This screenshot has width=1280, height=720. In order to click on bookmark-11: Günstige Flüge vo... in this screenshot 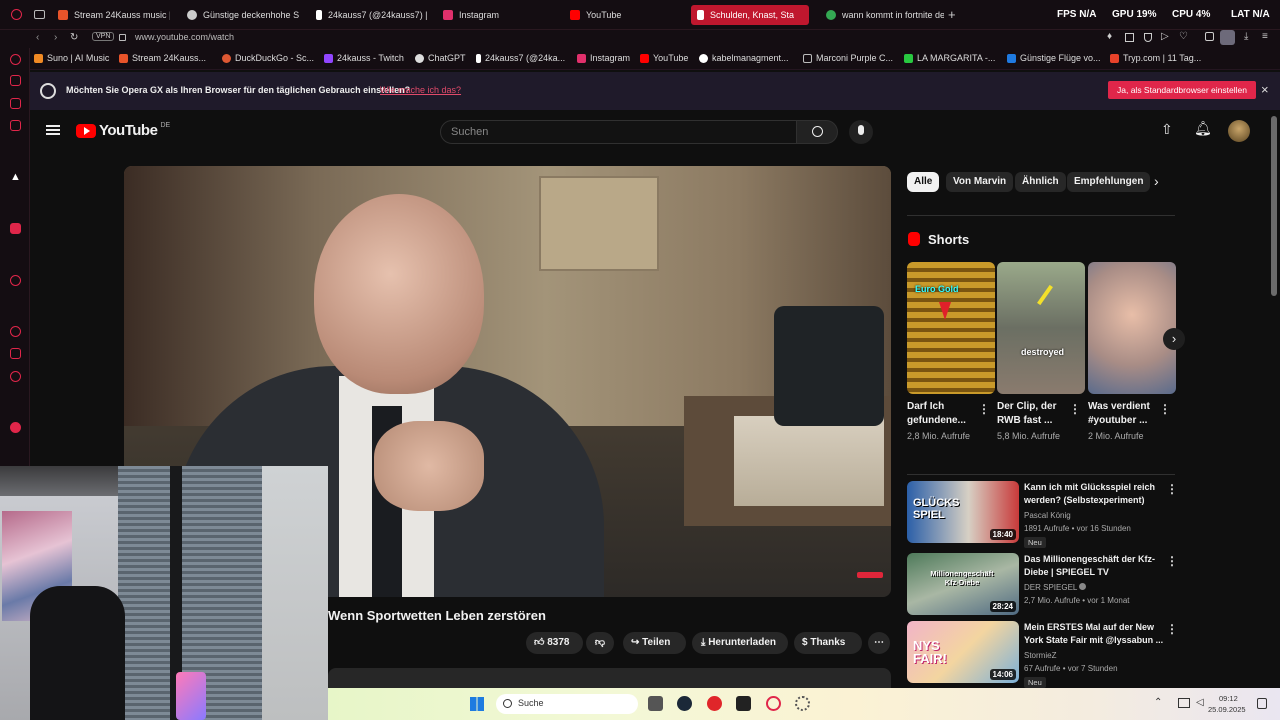, I will do `click(1054, 58)`.